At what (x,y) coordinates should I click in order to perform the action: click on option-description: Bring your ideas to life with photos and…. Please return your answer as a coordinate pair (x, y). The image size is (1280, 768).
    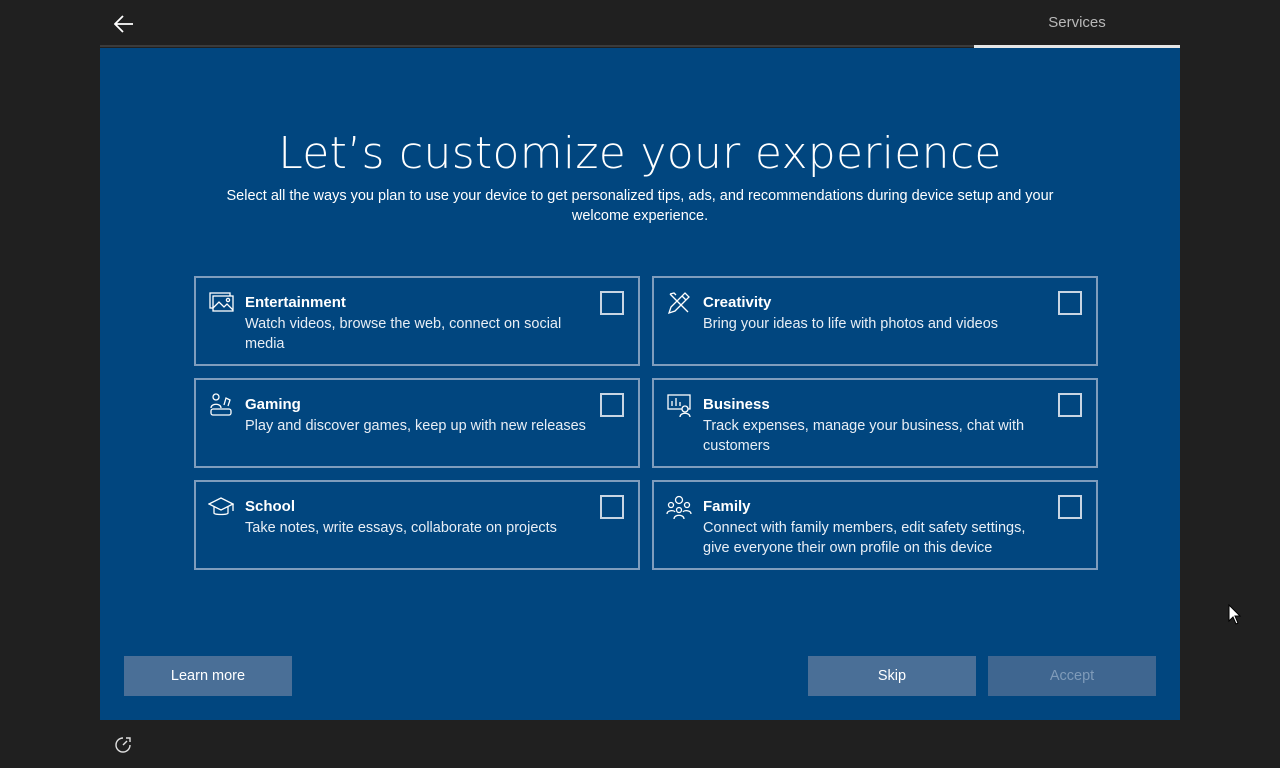
    Looking at the image, I should click on (851, 324).